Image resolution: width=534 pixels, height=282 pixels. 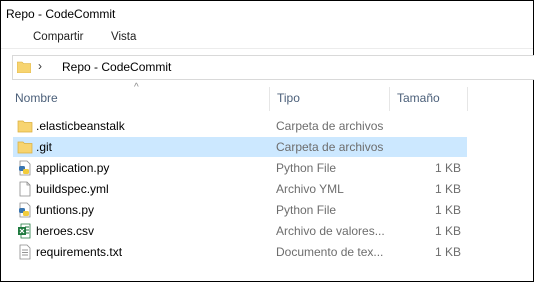 I want to click on file-type: Archivo YML, so click(x=310, y=189).